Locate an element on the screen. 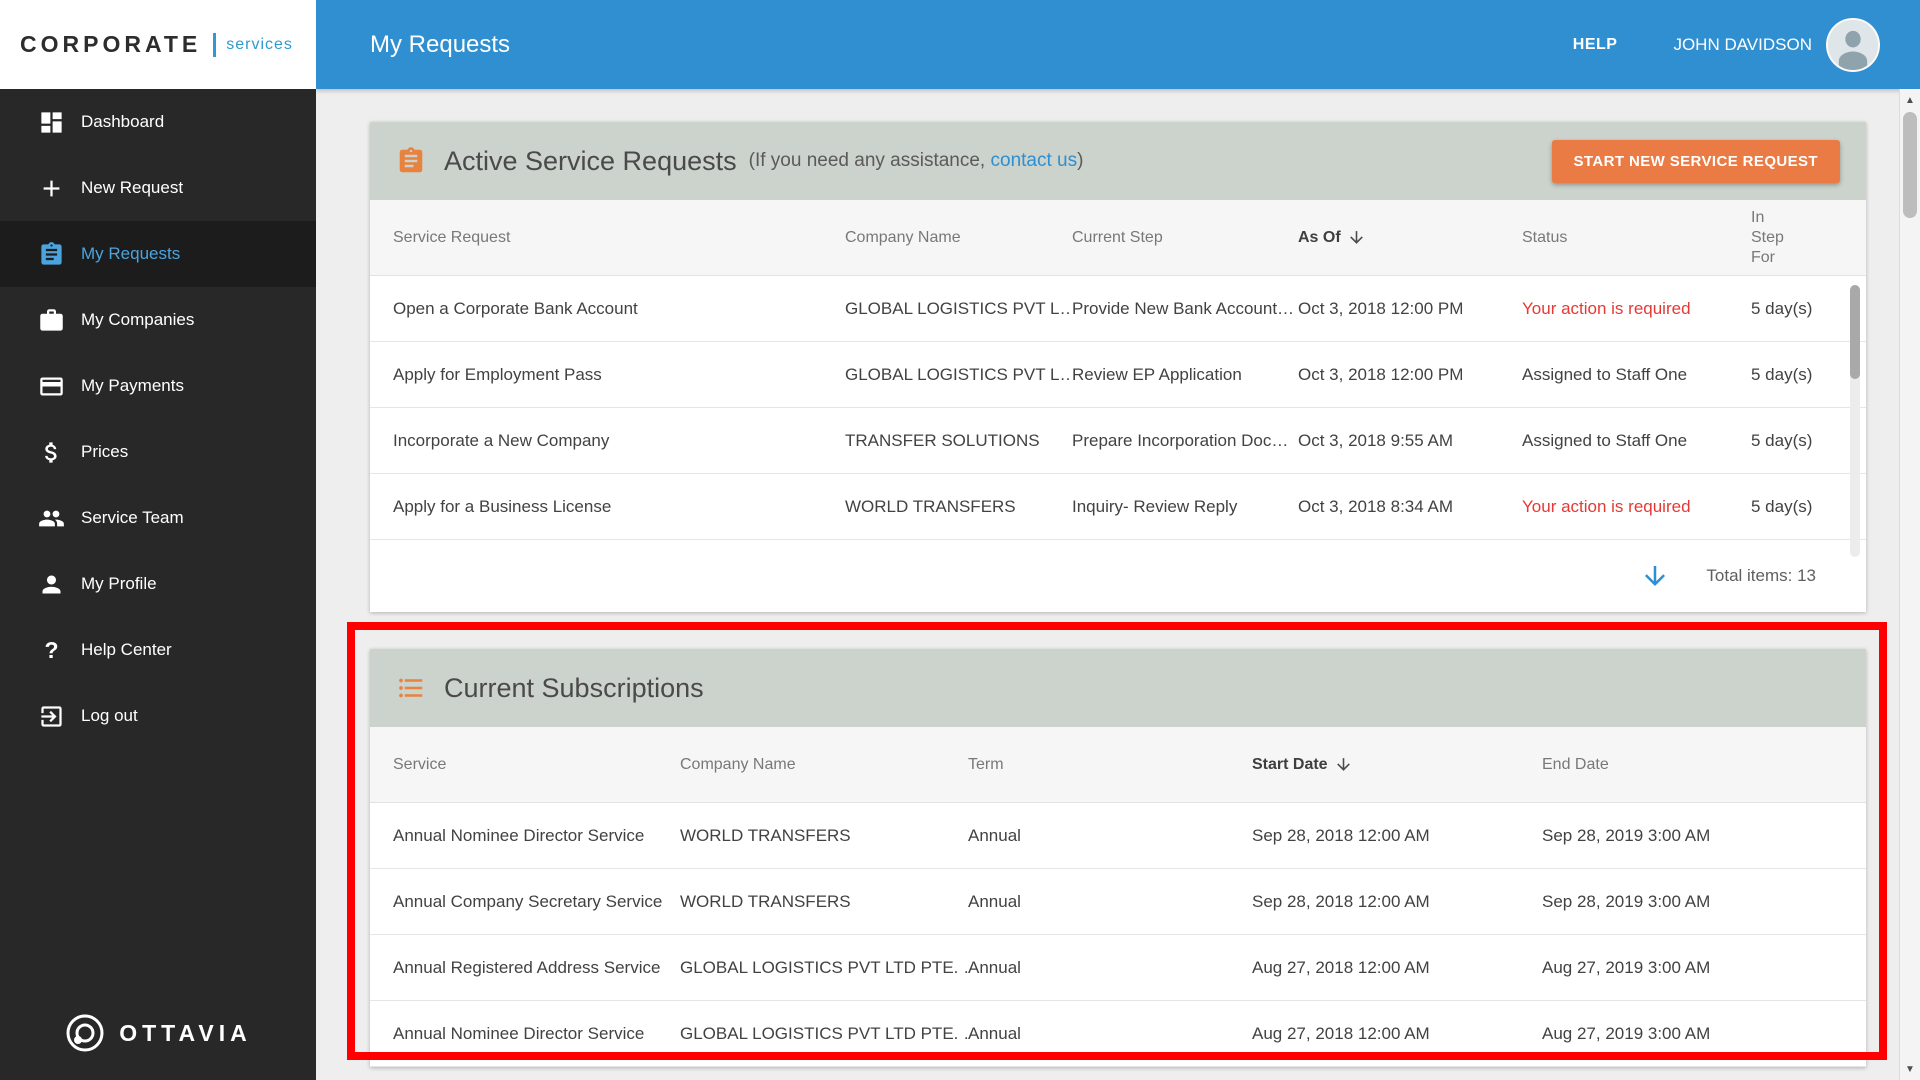  table-scrollbar-thumb is located at coordinates (1855, 332).